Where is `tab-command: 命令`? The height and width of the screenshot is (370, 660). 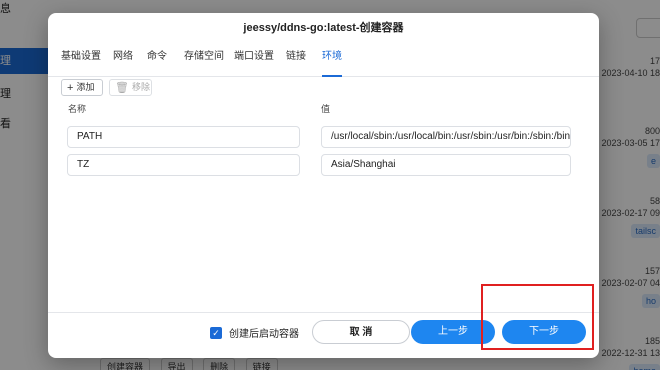
tab-command: 命令 is located at coordinates (157, 60).